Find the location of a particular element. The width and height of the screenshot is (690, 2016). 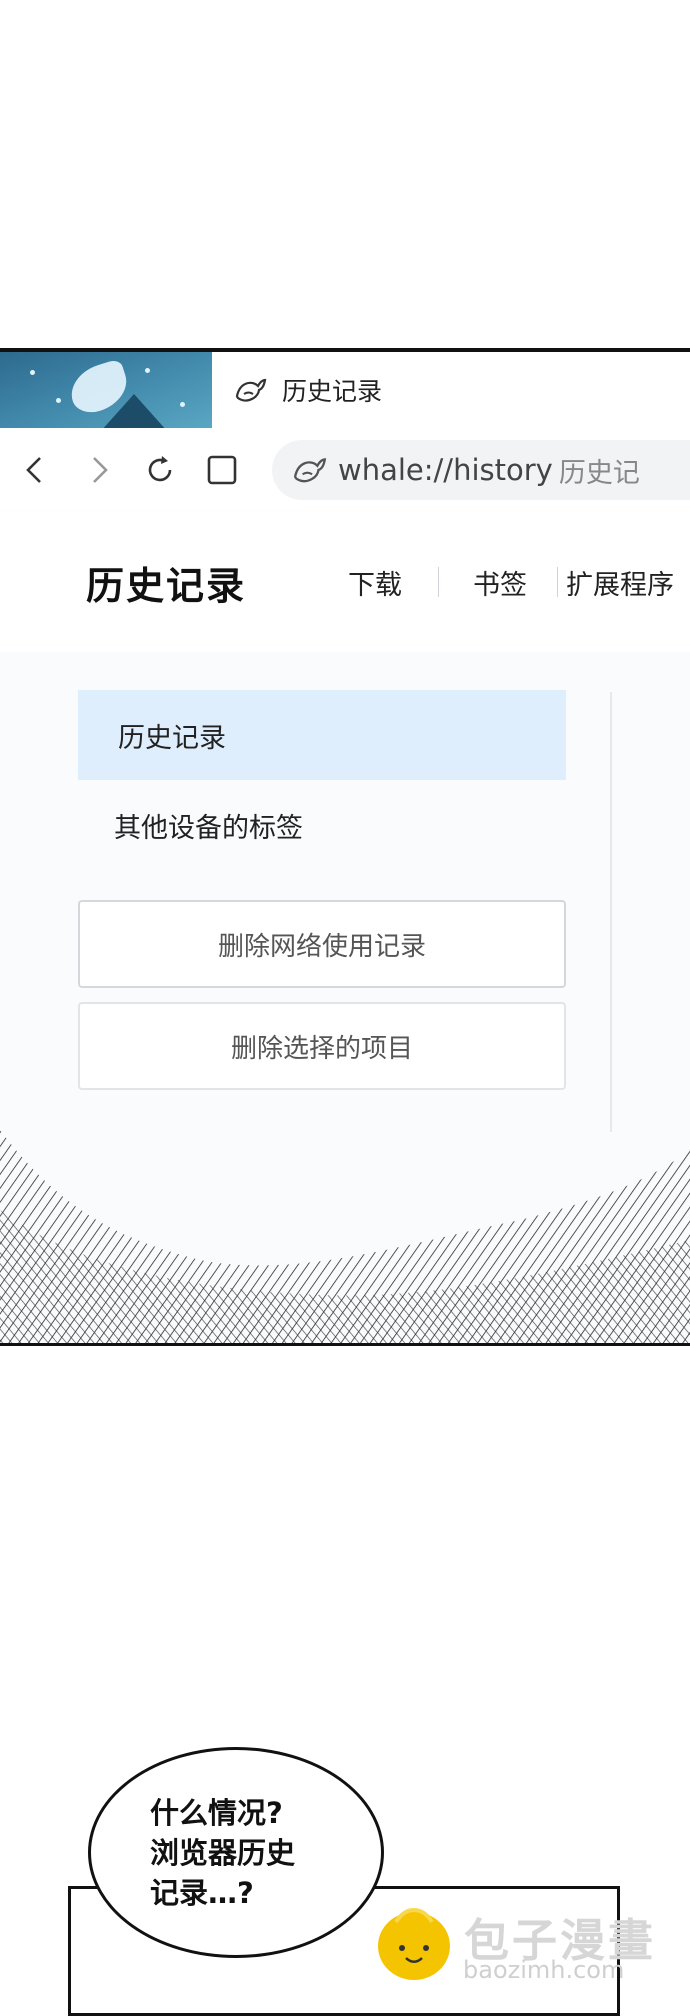

address-bar: whale://history 历史记 is located at coordinates (481, 470).